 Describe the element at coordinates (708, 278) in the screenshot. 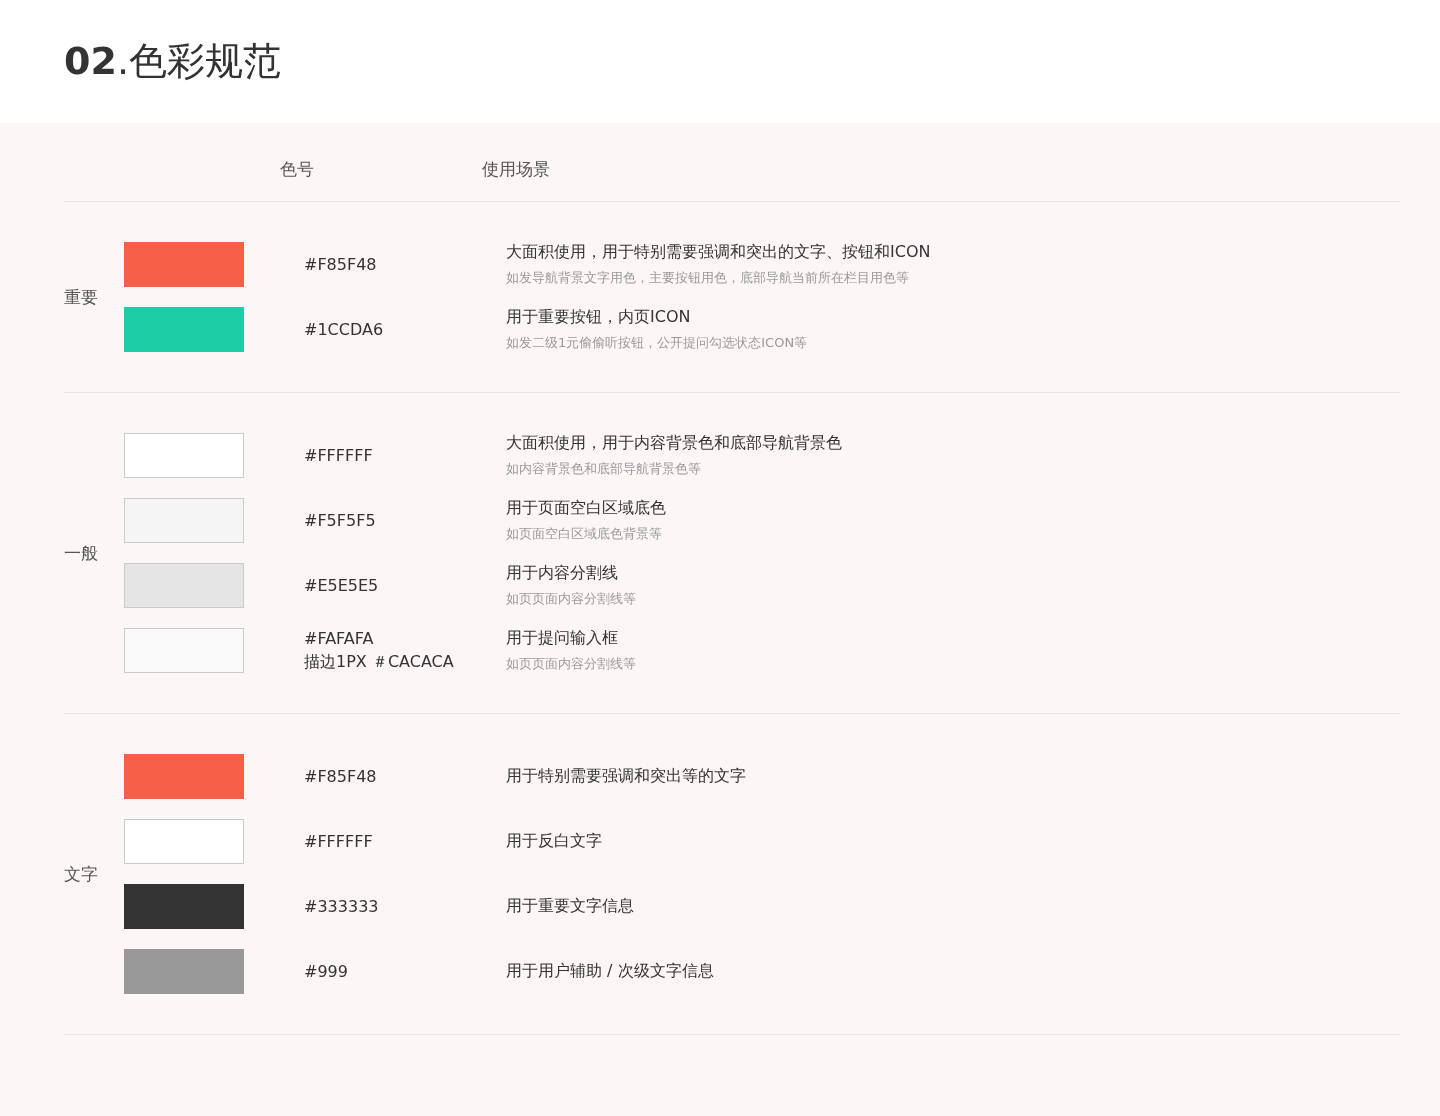

I see `usage-example: 如发导航背景文字用色，主要按钮用色，底部导航当前所在栏目用色等` at that location.